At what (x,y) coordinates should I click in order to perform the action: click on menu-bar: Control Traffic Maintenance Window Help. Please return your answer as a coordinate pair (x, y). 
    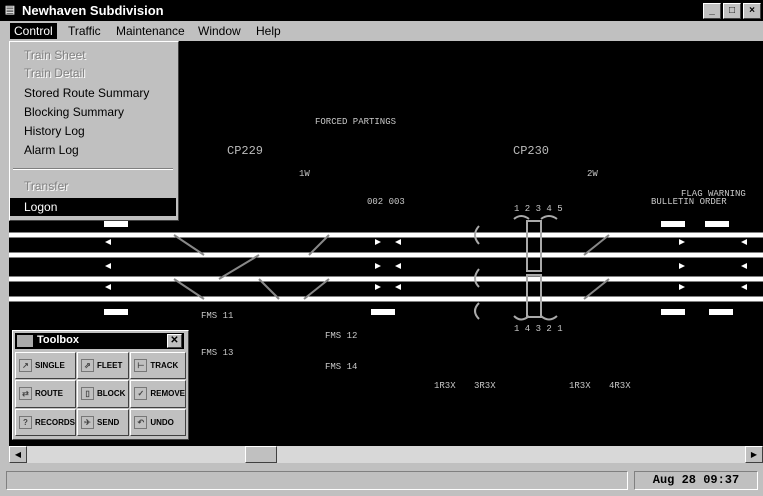
    Looking at the image, I should click on (381, 31).